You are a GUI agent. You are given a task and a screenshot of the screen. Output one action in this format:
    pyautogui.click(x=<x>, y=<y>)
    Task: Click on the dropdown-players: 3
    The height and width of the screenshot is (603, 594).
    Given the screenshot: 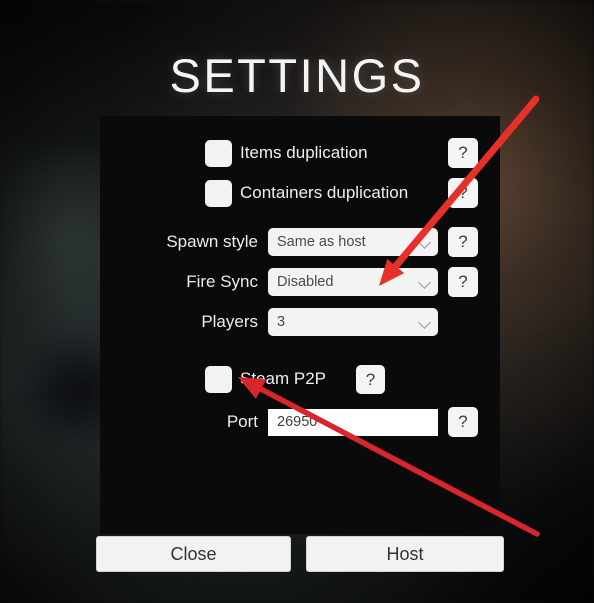 What is the action you would take?
    pyautogui.click(x=353, y=322)
    